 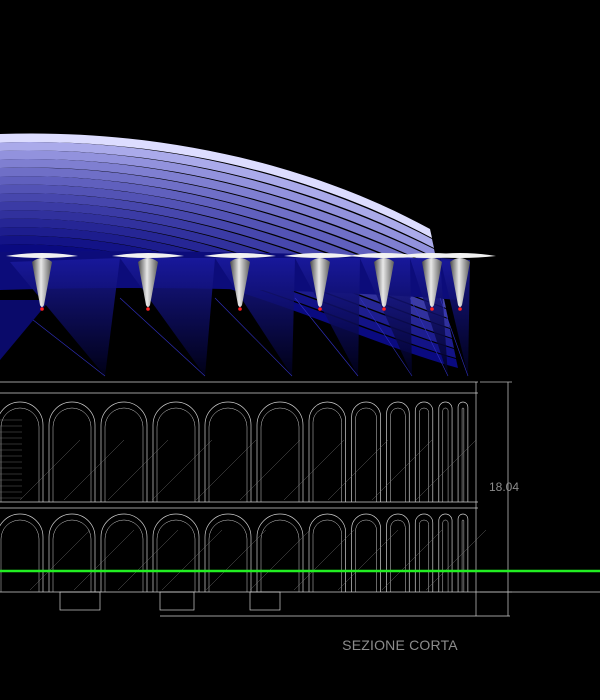 I want to click on dimension-line, so click(x=496, y=498).